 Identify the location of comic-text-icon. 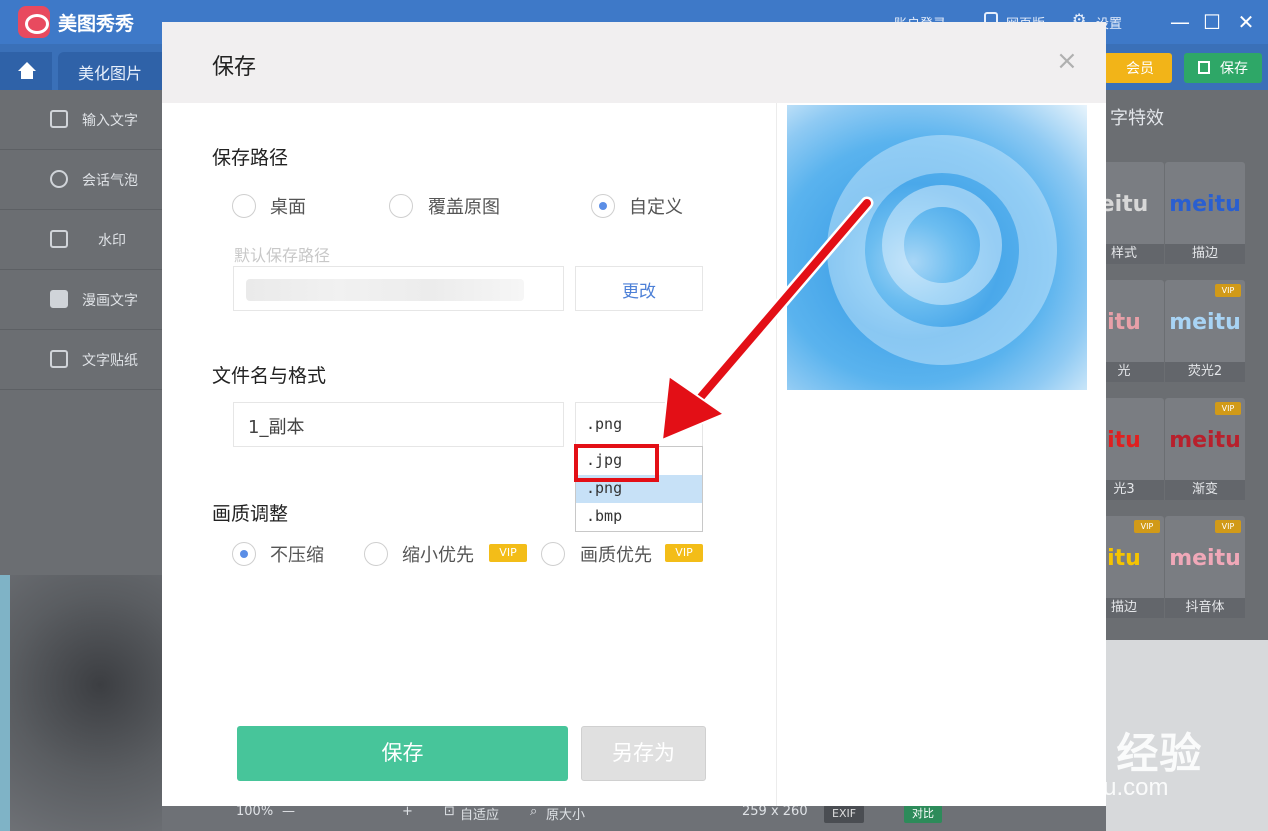
(59, 299).